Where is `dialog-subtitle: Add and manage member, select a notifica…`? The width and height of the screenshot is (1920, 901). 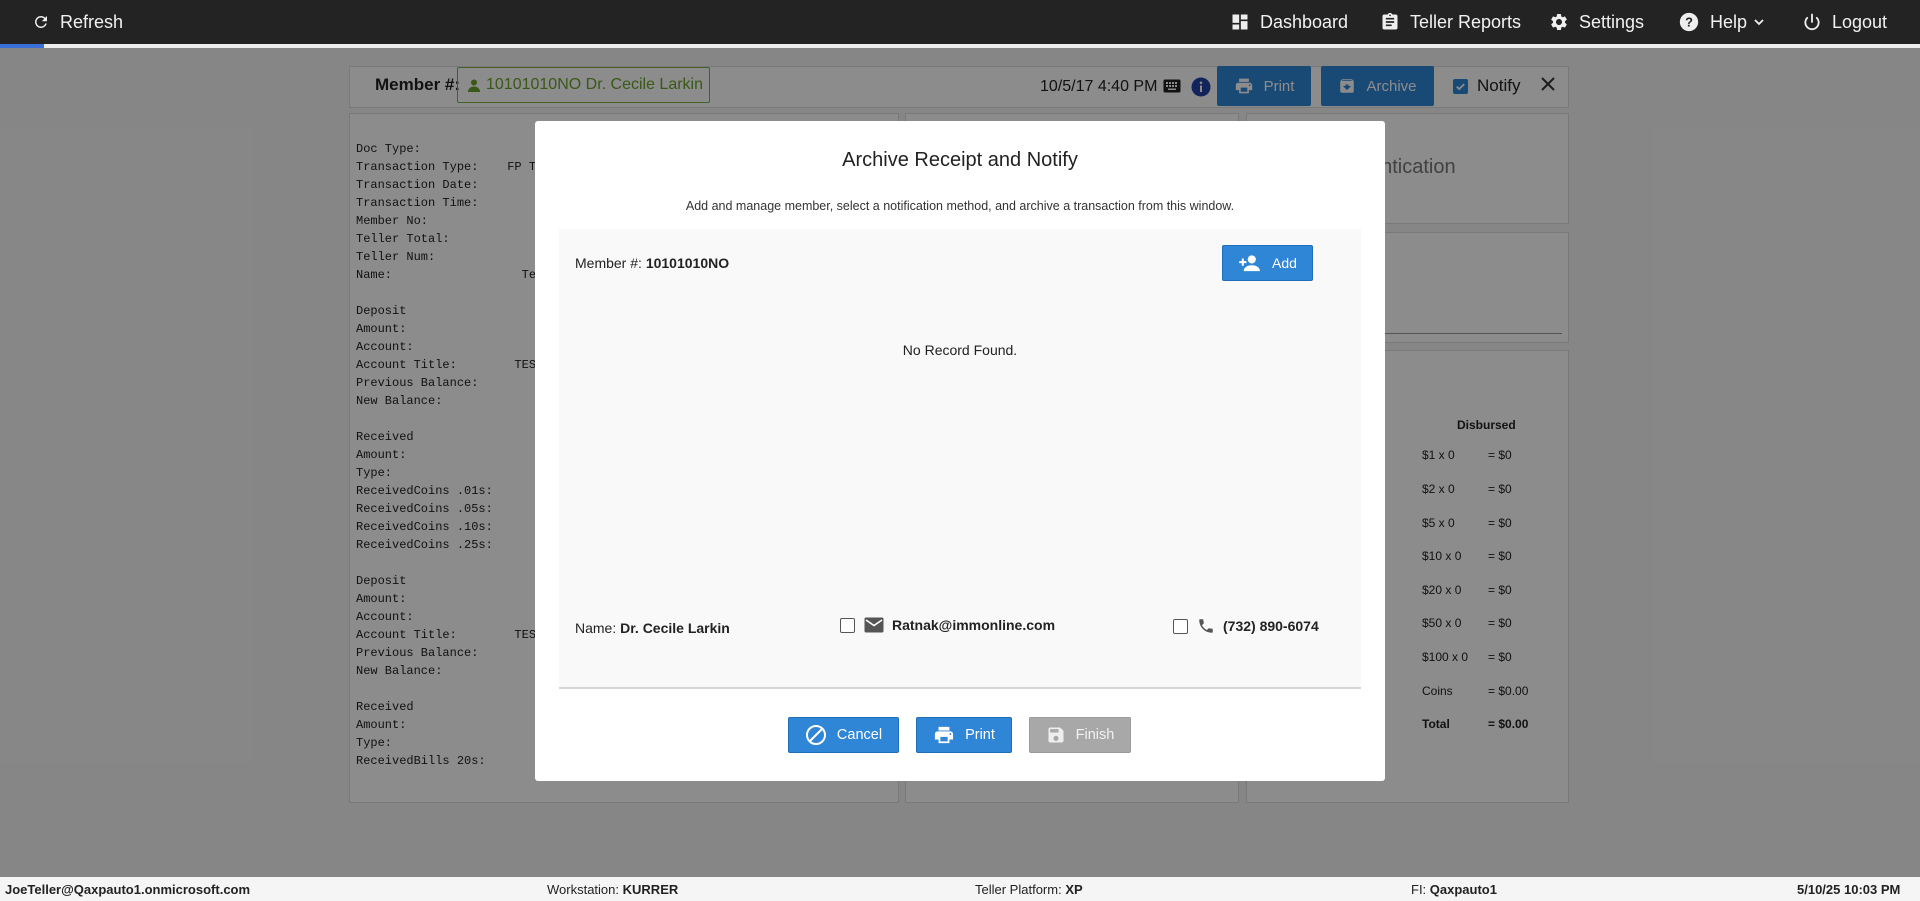
dialog-subtitle: Add and manage member, select a notifica… is located at coordinates (960, 206).